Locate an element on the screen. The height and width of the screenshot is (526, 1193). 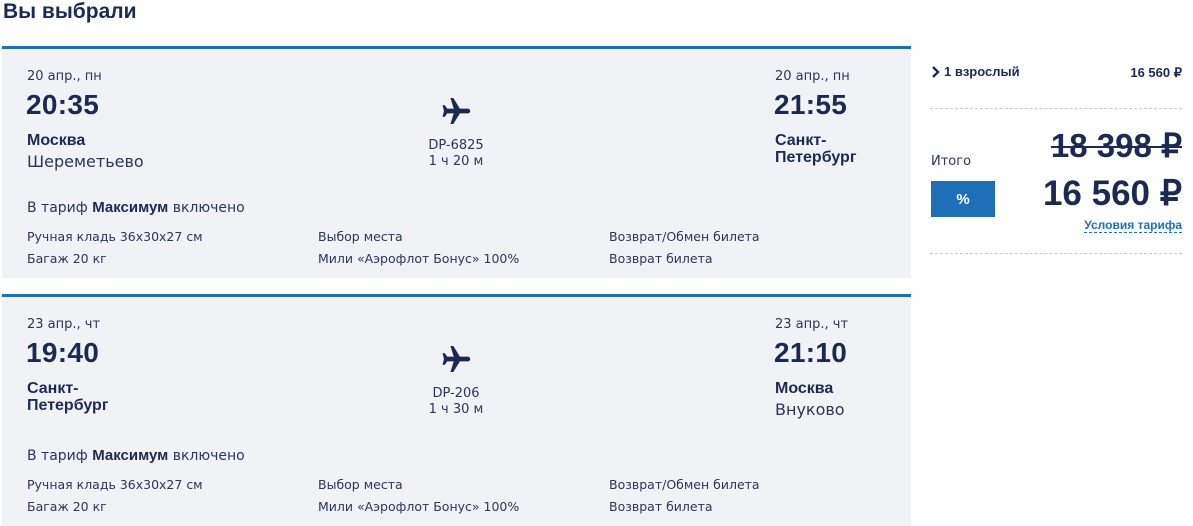
departure-city: Санкт- Петербург is located at coordinates (68, 397).